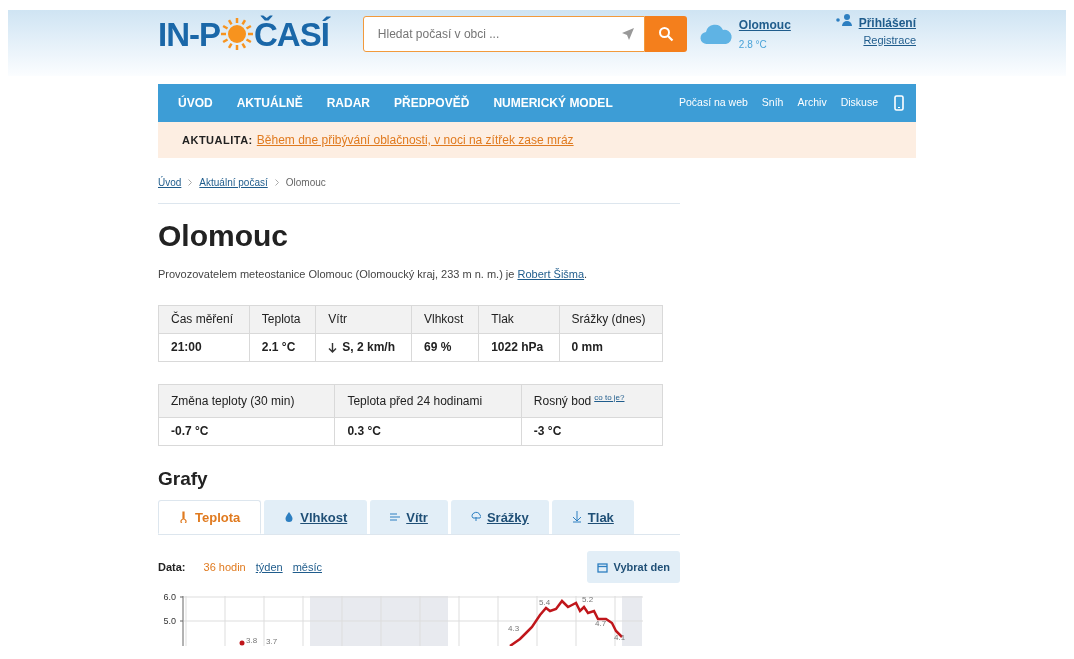  I want to click on data-label: 3.7, so click(272, 642).